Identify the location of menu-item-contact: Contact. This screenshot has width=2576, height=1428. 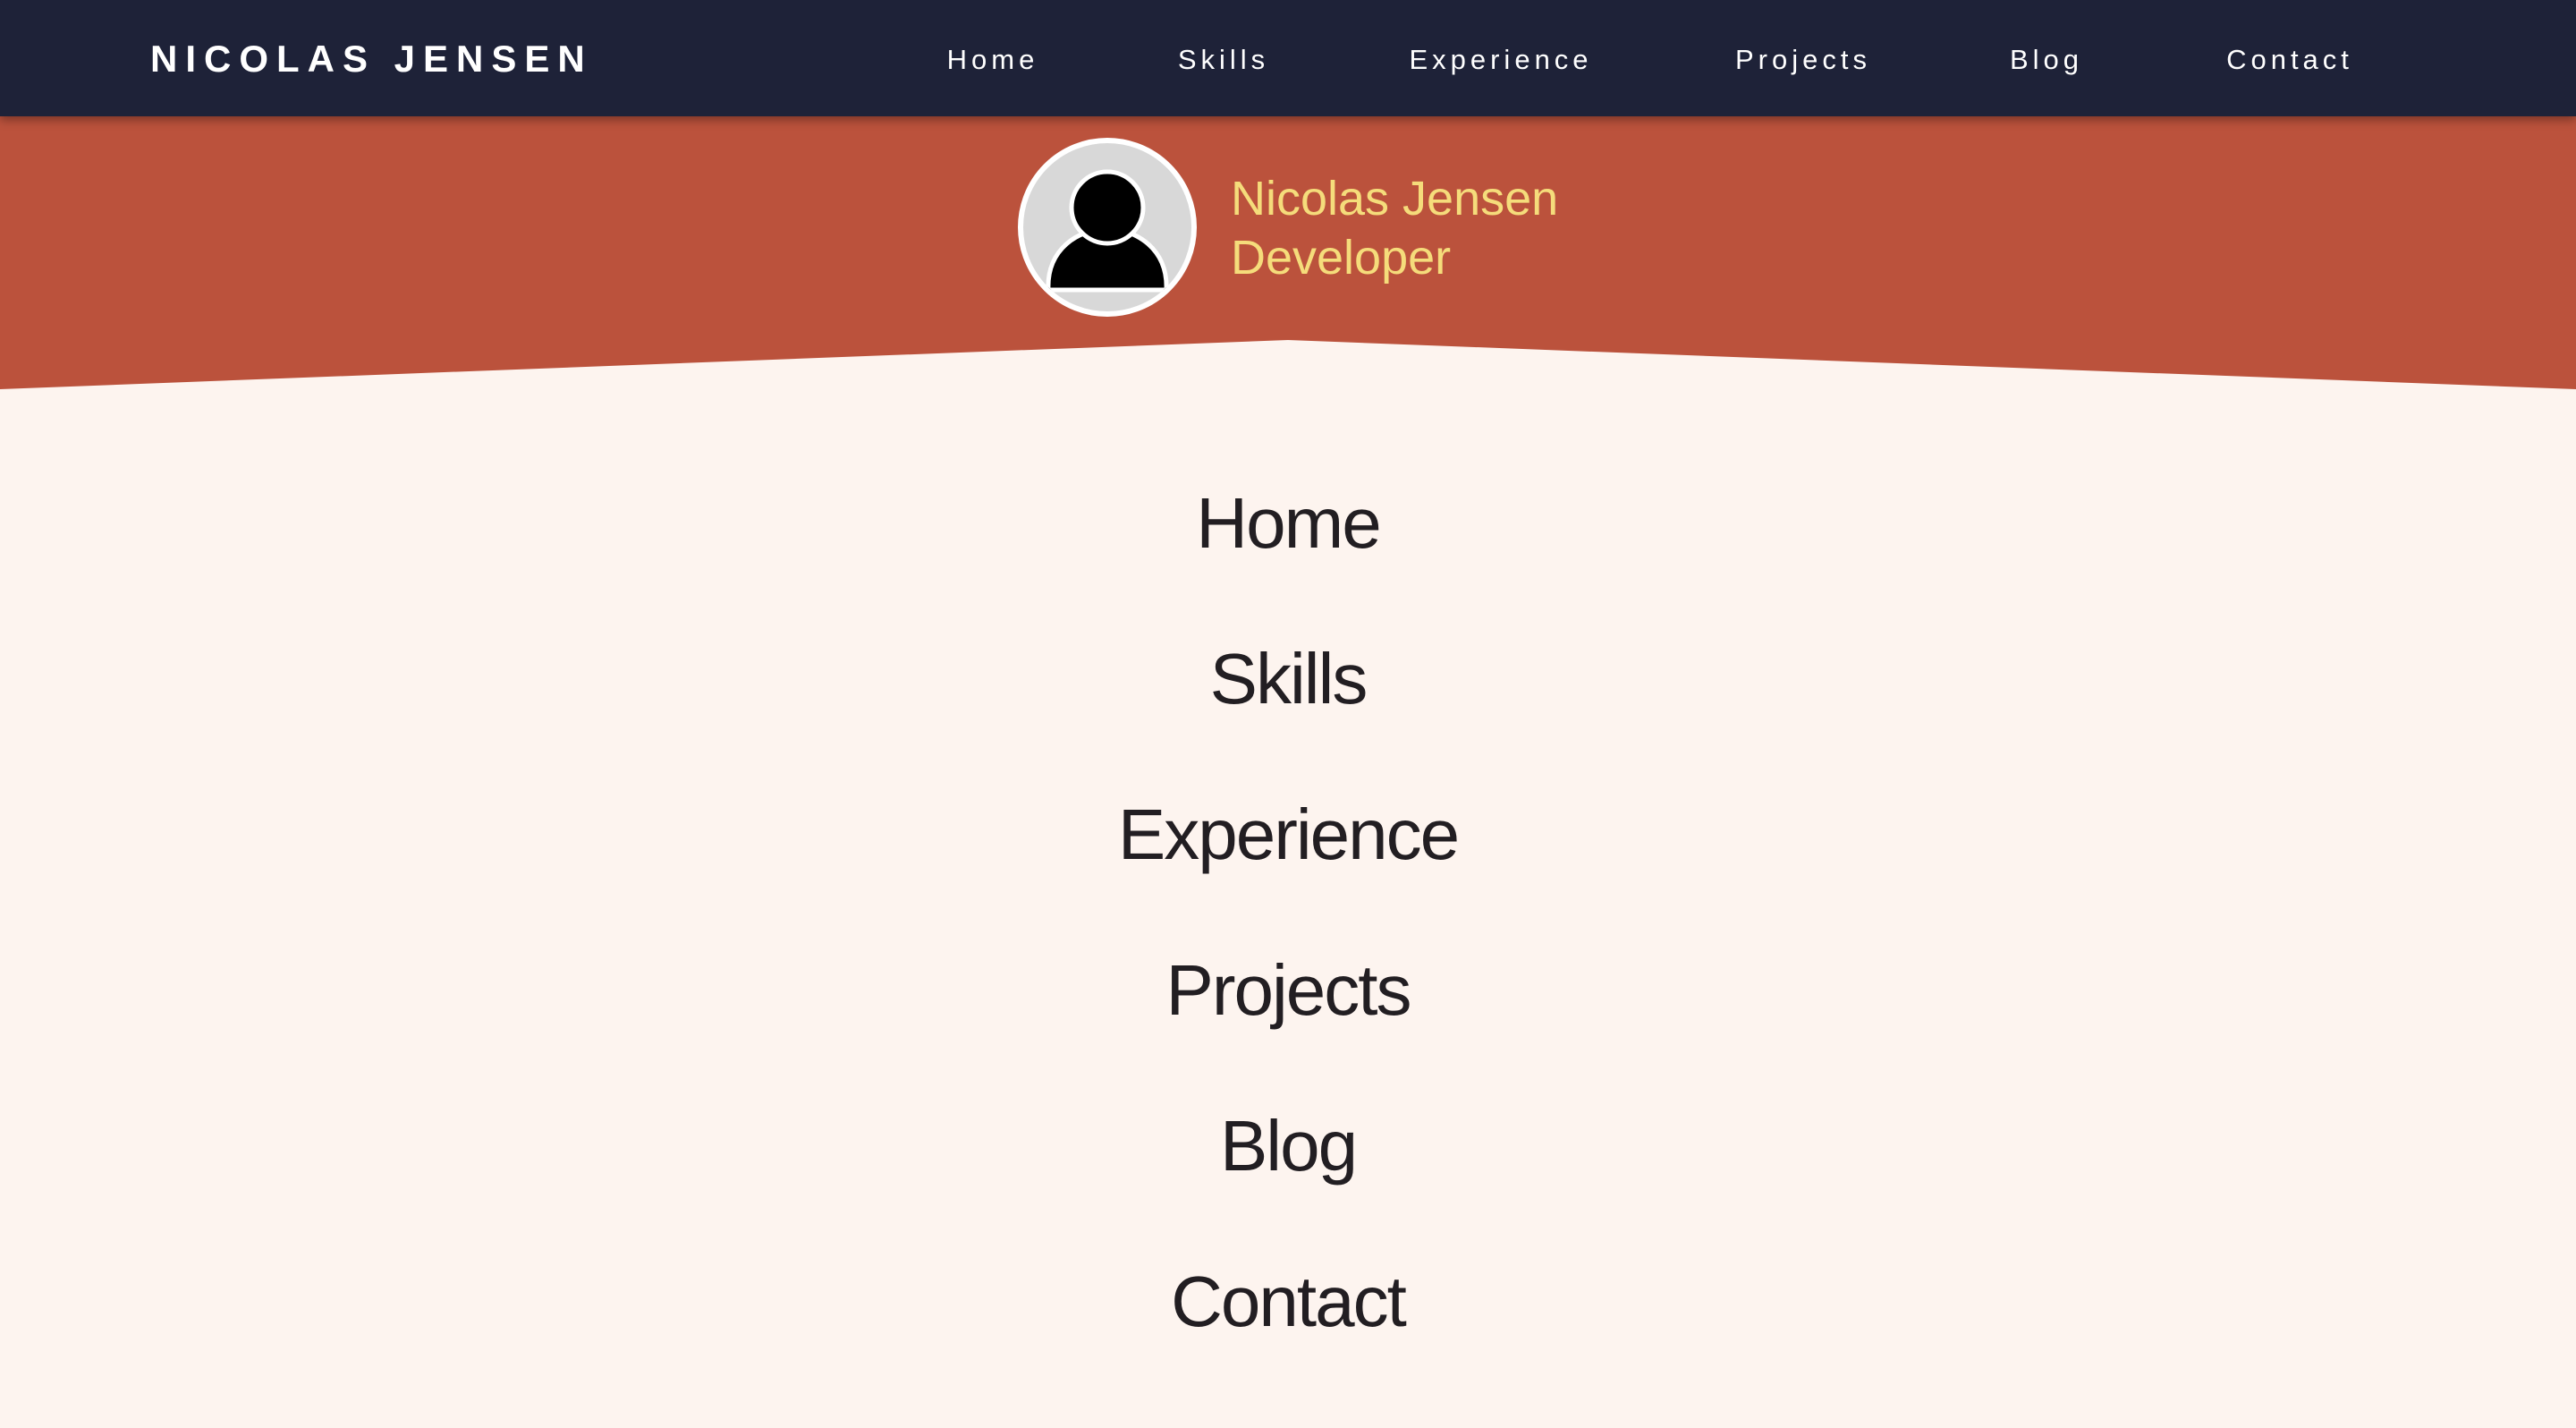
(1288, 1302).